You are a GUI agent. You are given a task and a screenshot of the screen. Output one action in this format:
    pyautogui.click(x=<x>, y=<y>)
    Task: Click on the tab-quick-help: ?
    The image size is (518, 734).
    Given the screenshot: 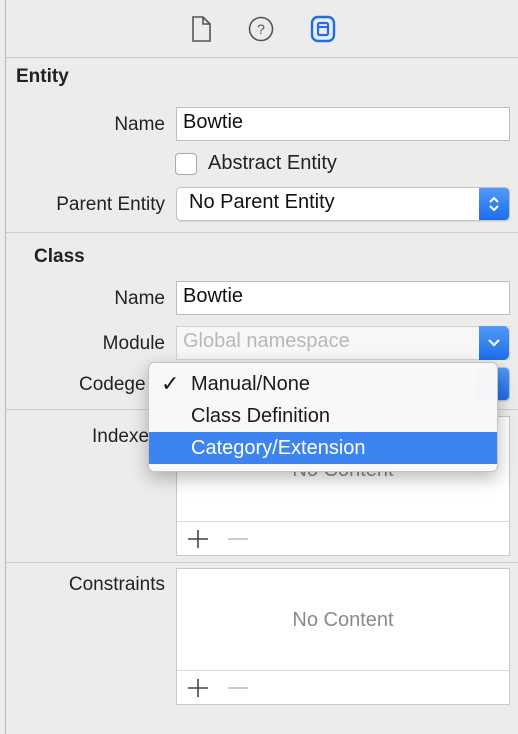 What is the action you would take?
    pyautogui.click(x=261, y=29)
    